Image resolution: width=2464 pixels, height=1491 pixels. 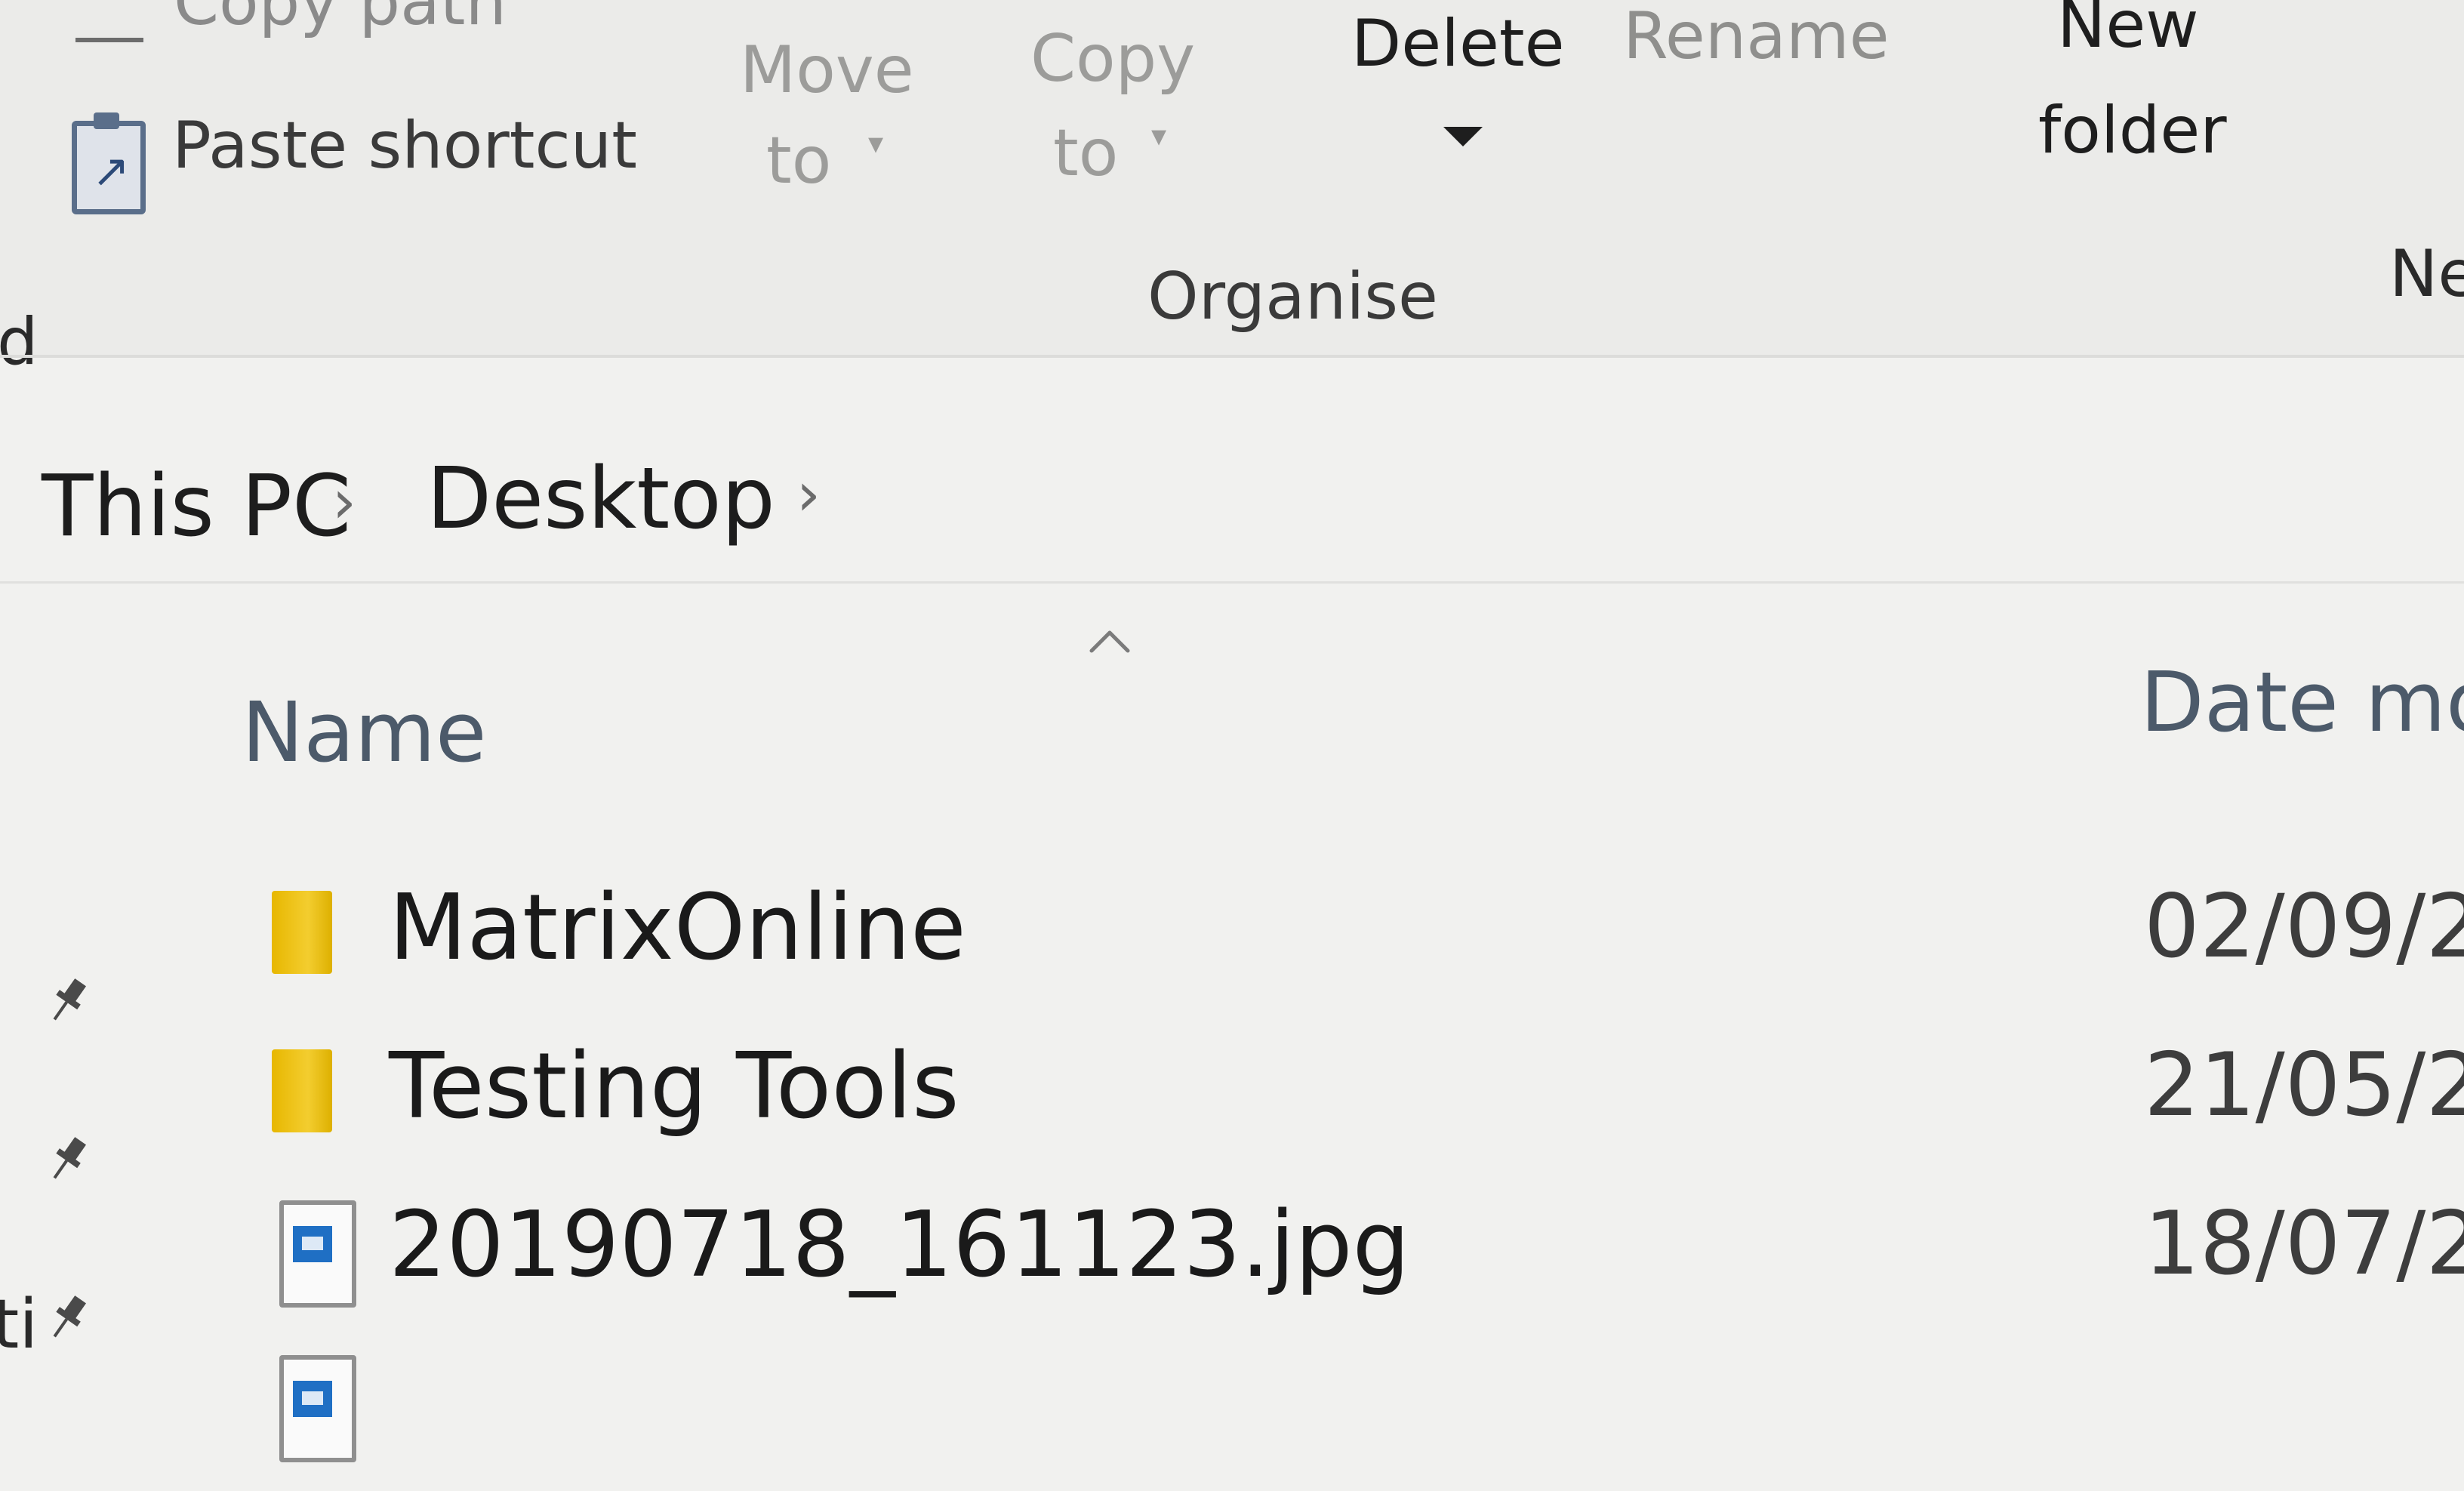 What do you see at coordinates (601, 499) in the screenshot?
I see `breadcrumb-desktop: Desktop` at bounding box center [601, 499].